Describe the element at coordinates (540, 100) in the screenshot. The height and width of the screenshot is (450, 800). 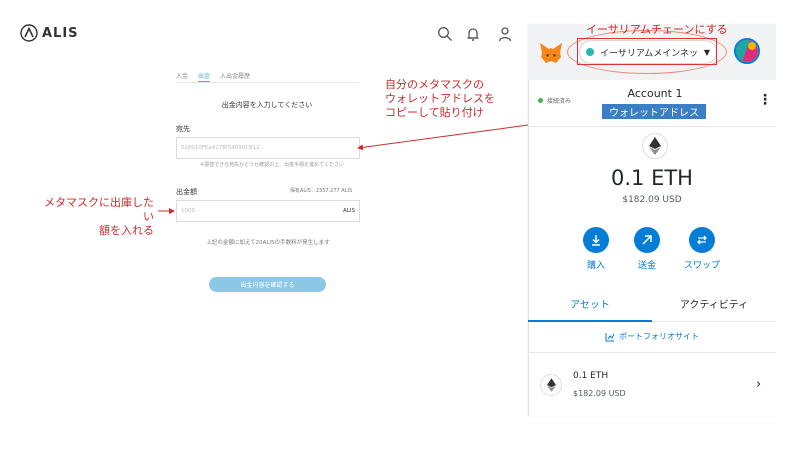
I see `connected-dot-icon` at that location.